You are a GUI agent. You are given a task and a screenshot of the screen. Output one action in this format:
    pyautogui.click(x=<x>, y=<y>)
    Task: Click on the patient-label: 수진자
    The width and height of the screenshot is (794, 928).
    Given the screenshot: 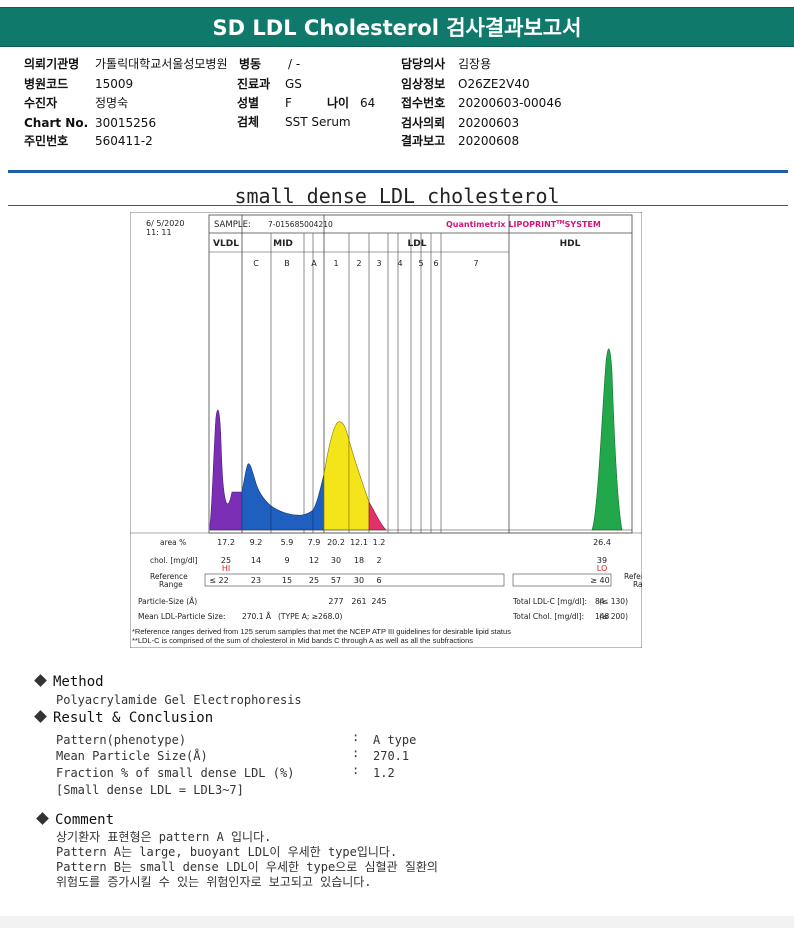 What is the action you would take?
    pyautogui.click(x=41, y=103)
    